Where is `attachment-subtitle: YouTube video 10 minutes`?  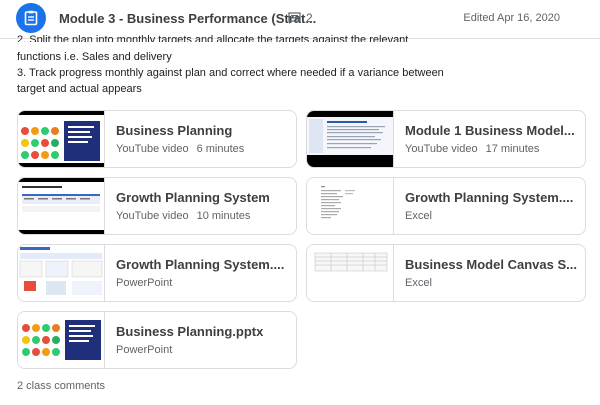 attachment-subtitle: YouTube video 10 minutes is located at coordinates (183, 216).